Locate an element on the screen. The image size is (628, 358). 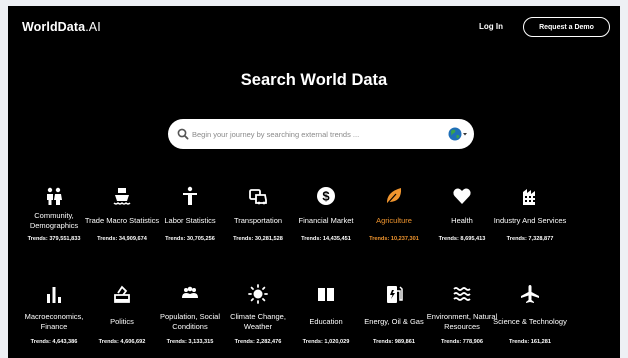
bar-chart-icon is located at coordinates (54, 295).